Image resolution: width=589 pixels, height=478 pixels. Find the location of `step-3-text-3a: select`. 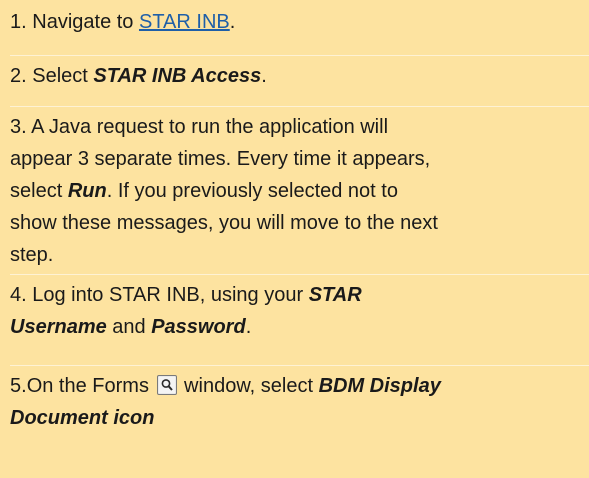

step-3-text-3a: select is located at coordinates (39, 191).